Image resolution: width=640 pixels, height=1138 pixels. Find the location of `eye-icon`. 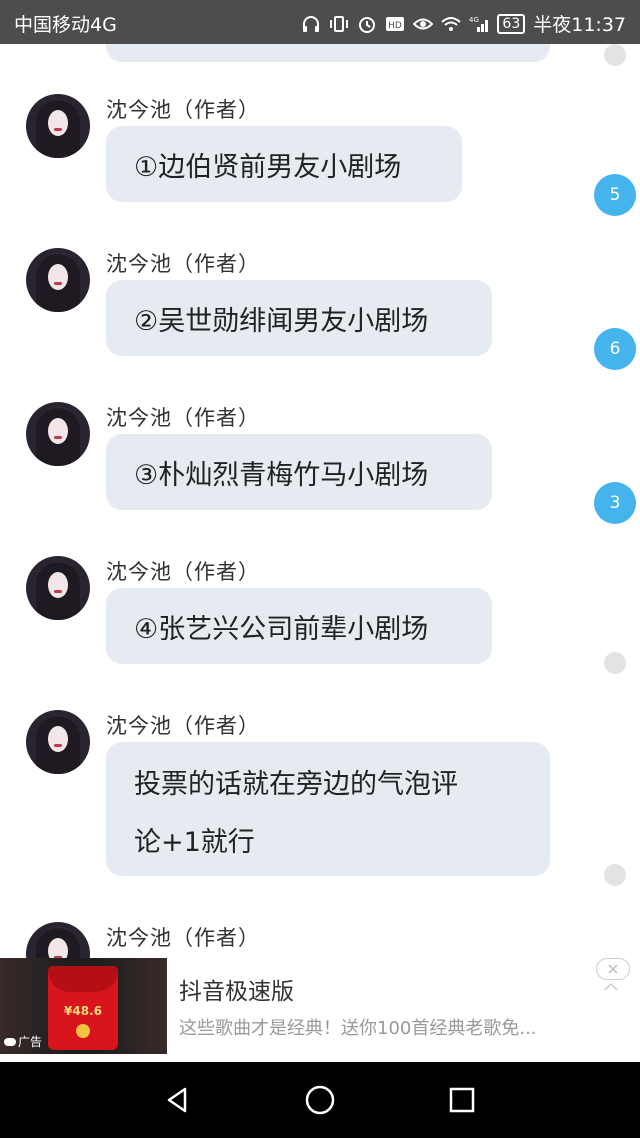

eye-icon is located at coordinates (423, 24).